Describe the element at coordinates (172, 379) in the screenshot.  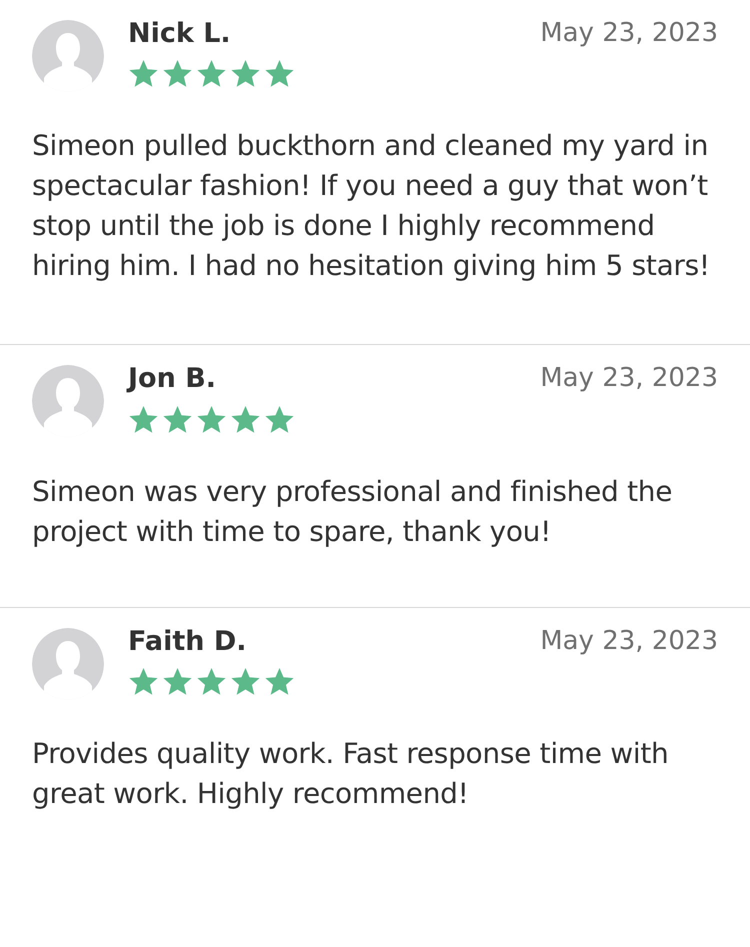
I see `reviewer-name: Jon B.` at that location.